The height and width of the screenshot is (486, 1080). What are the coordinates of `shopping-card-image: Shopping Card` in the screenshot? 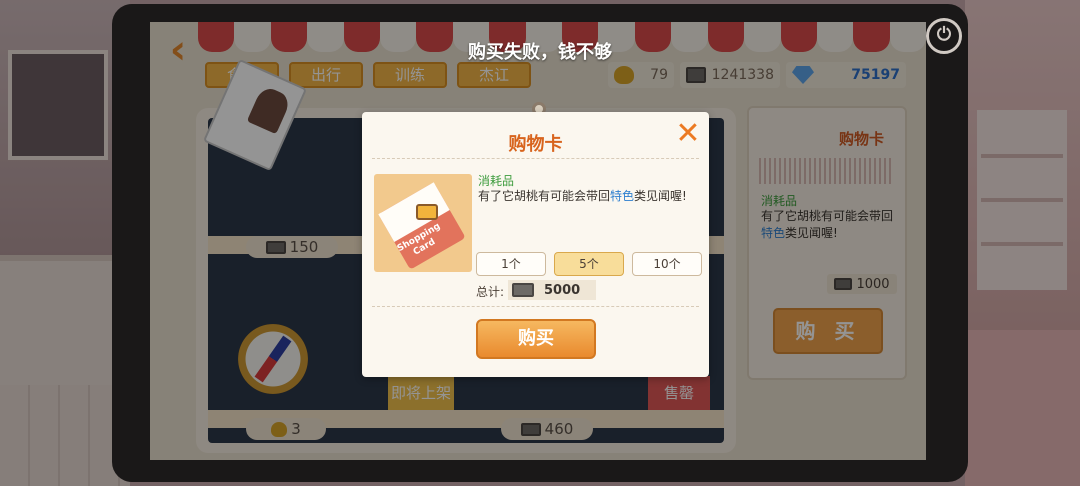 It's located at (423, 223).